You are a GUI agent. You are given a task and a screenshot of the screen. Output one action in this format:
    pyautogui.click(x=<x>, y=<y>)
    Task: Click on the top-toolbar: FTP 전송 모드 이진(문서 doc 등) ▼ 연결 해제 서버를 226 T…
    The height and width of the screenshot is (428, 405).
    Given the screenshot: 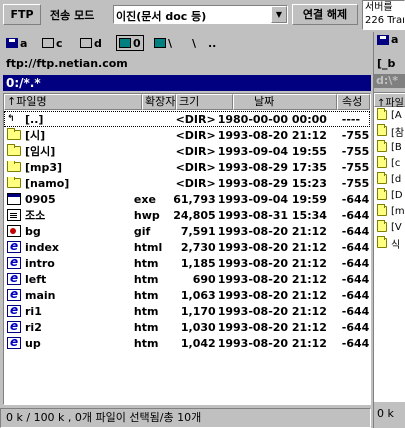 What is the action you would take?
    pyautogui.click(x=202, y=15)
    